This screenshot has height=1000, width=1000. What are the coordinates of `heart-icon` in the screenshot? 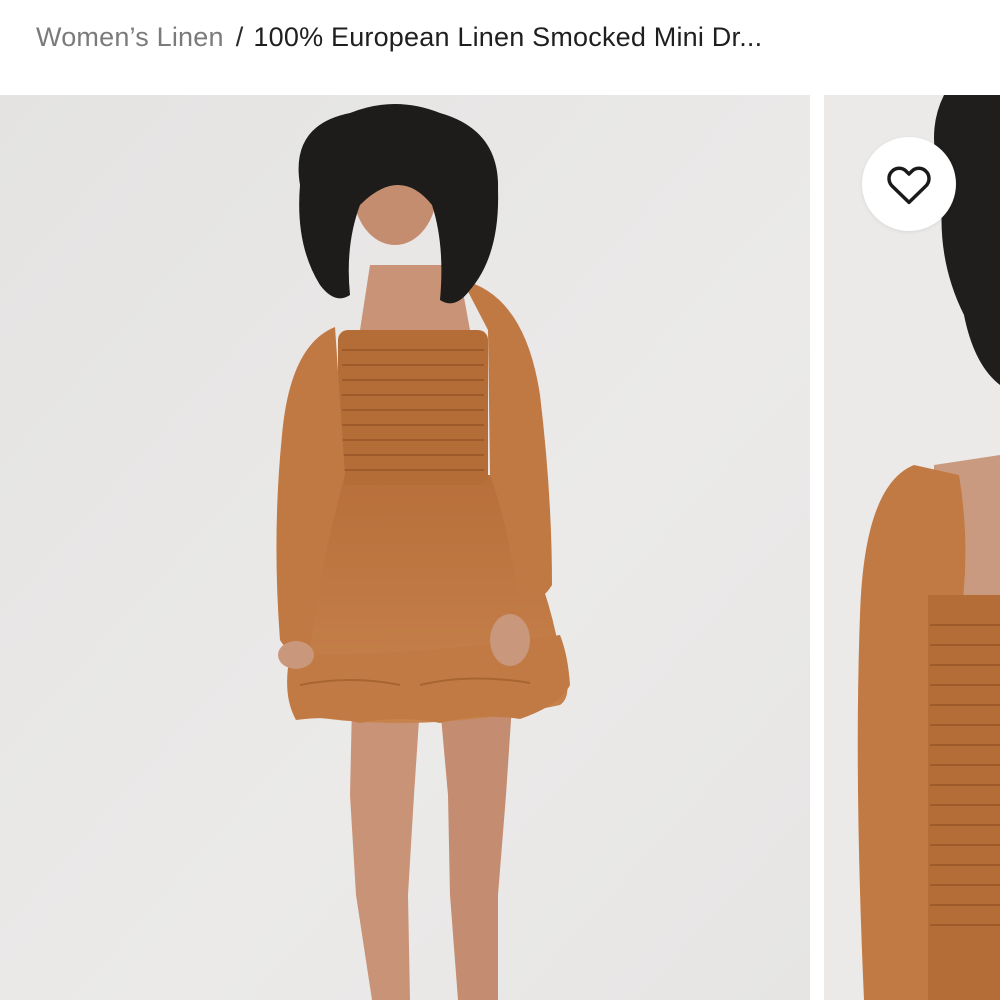 It's located at (909, 185).